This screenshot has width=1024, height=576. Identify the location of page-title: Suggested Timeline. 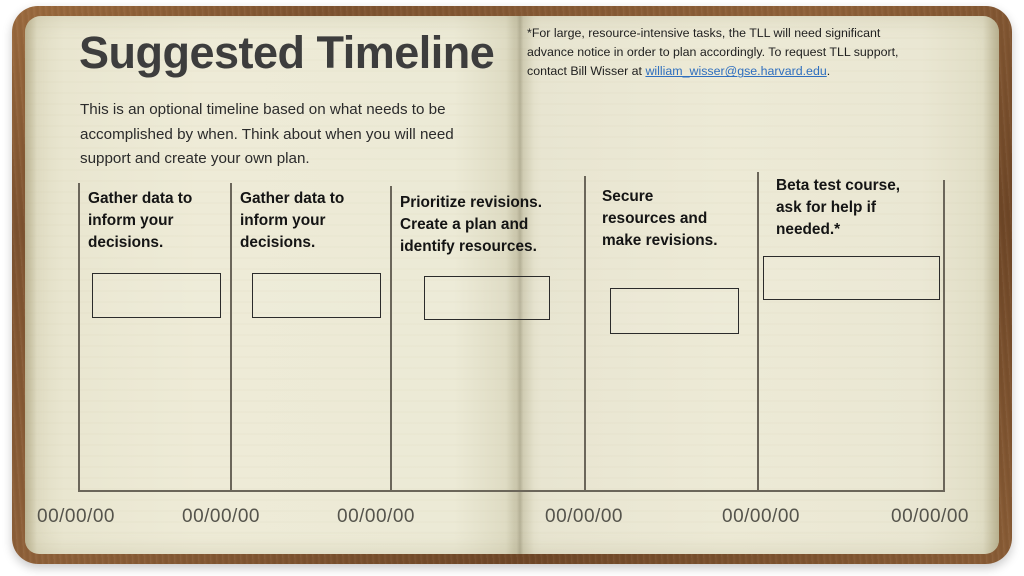
(287, 52).